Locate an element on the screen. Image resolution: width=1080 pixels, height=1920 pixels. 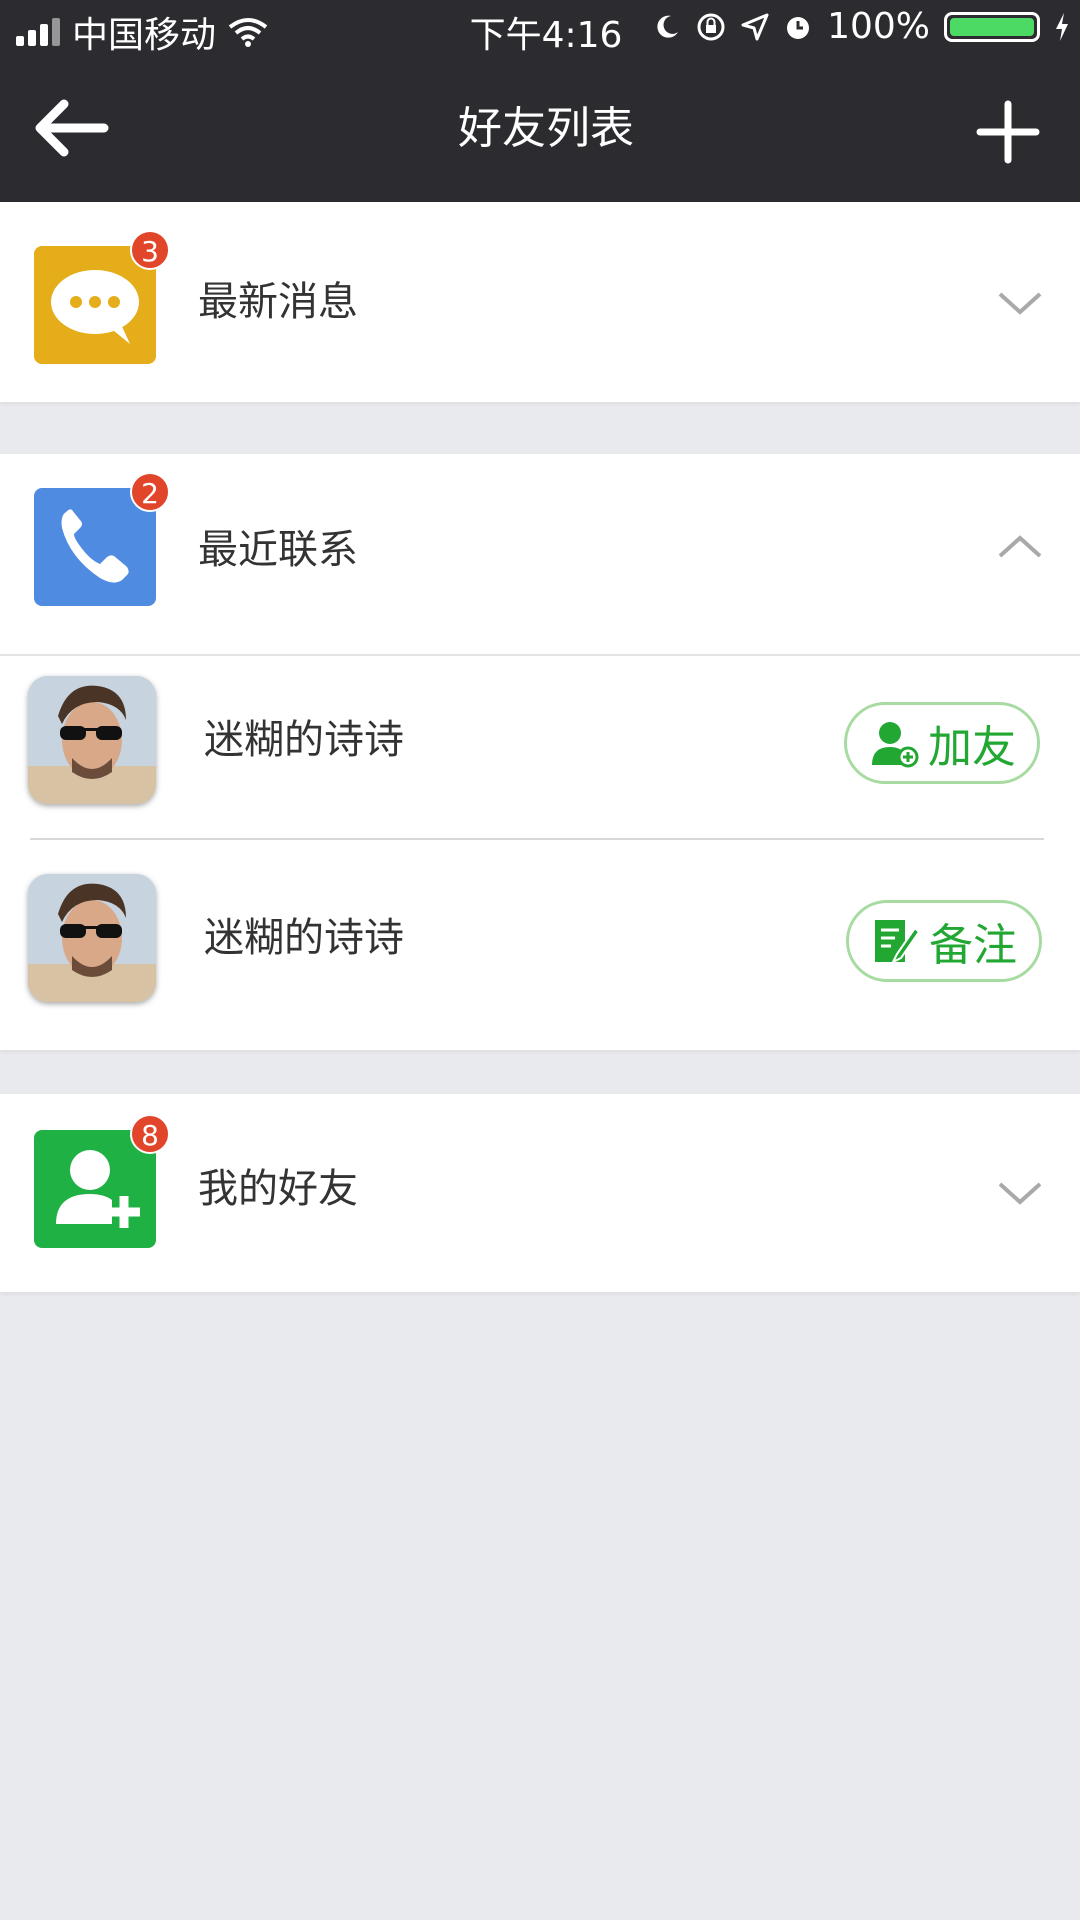
edit-note-button: 备注 is located at coordinates (944, 941).